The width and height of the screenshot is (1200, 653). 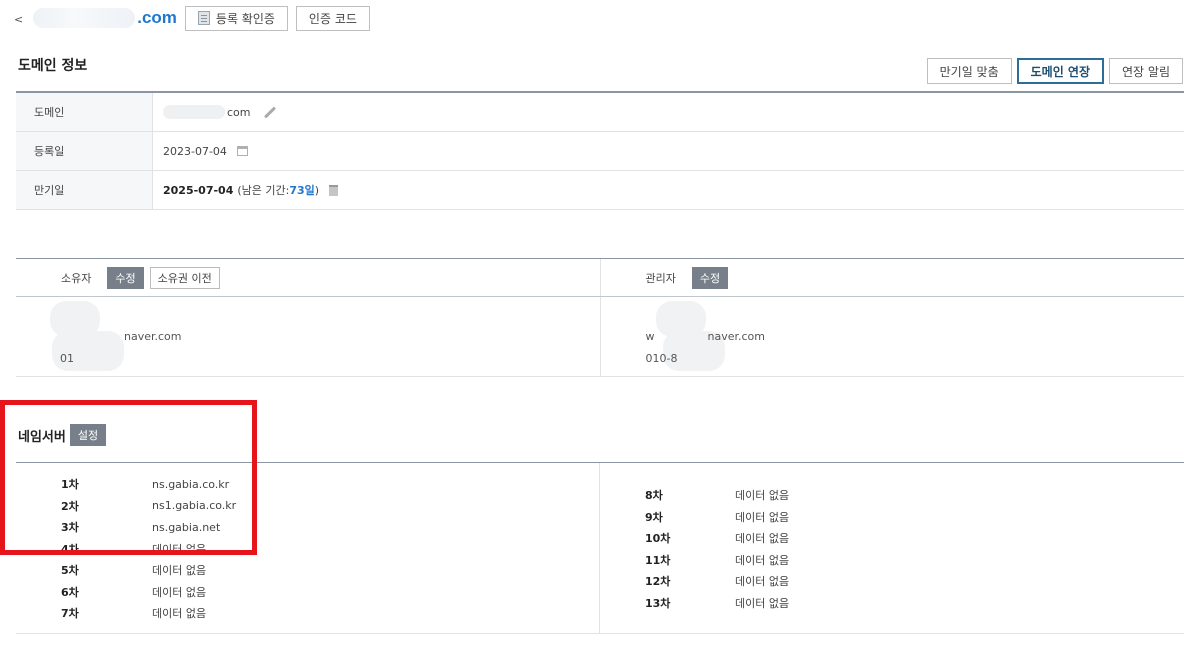 What do you see at coordinates (660, 278) in the screenshot?
I see `admin-label: 관리자` at bounding box center [660, 278].